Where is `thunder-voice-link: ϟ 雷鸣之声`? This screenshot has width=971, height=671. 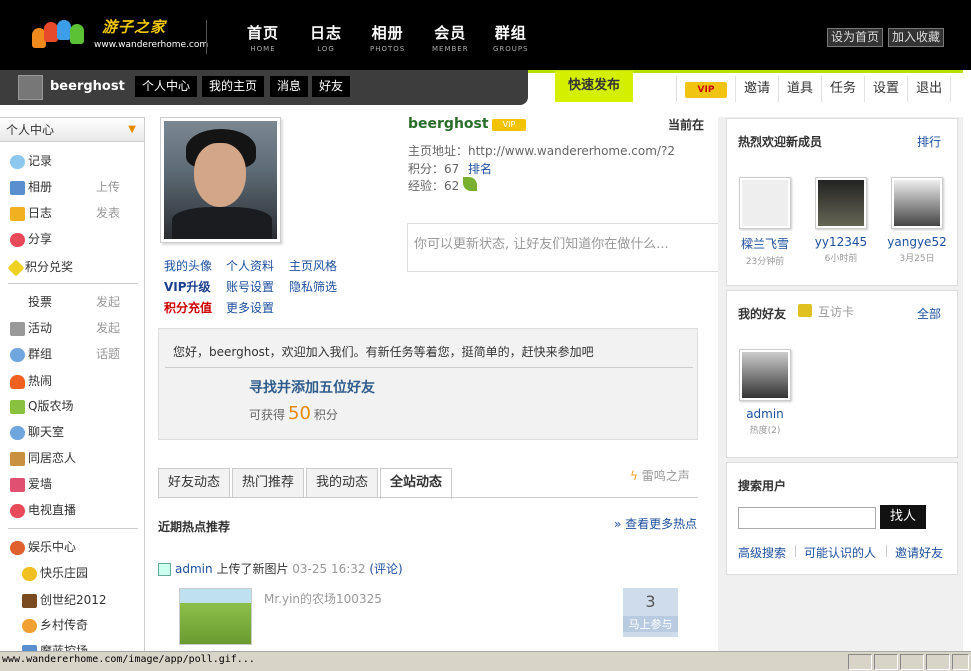 thunder-voice-link: ϟ 雷鸣之声 is located at coordinates (660, 475).